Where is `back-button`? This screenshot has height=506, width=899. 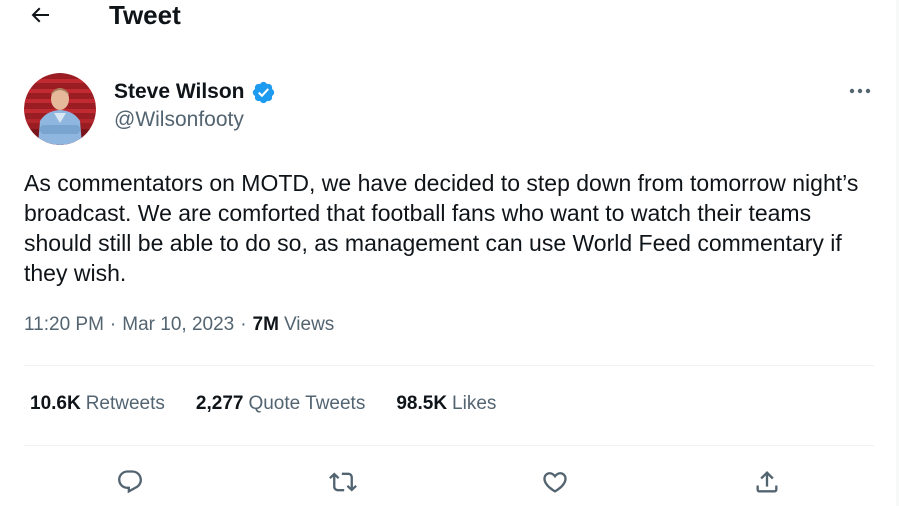
back-button is located at coordinates (40, 15).